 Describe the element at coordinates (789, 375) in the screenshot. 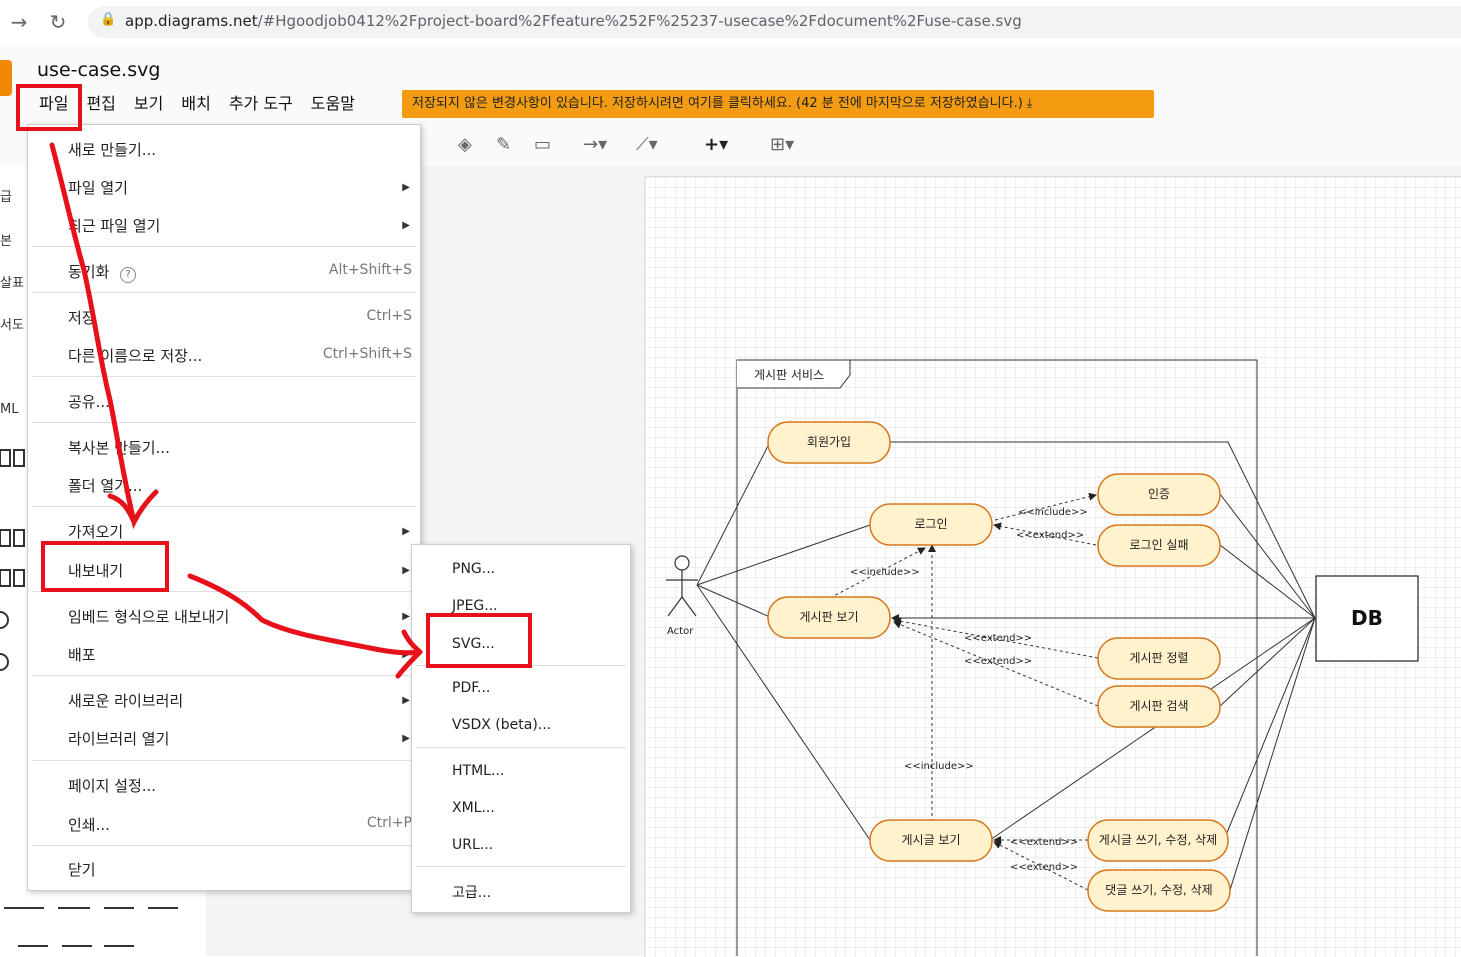

I see `frame-title: 게시판 서비스` at that location.